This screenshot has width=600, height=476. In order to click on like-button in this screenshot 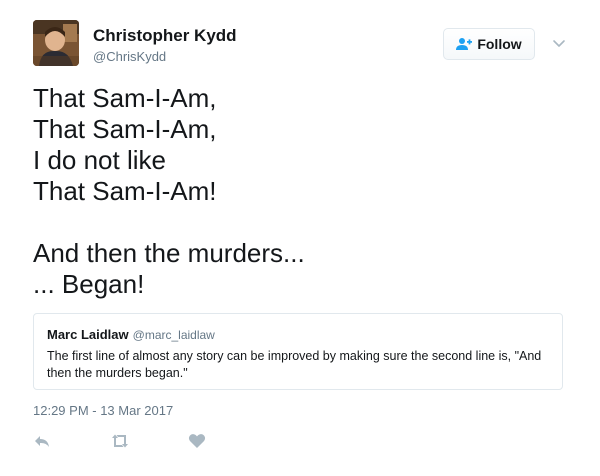, I will do `click(197, 441)`.